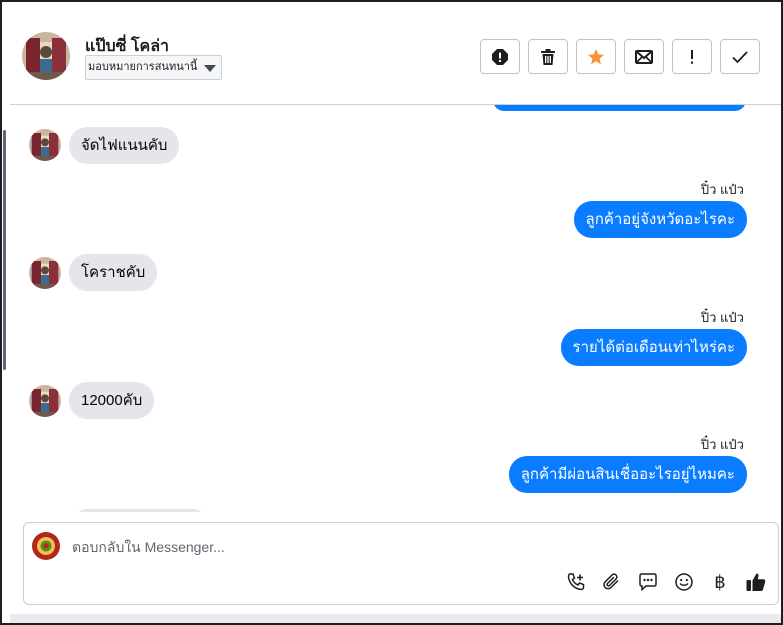 The image size is (783, 625). I want to click on left-scroll-indicator, so click(4, 250).